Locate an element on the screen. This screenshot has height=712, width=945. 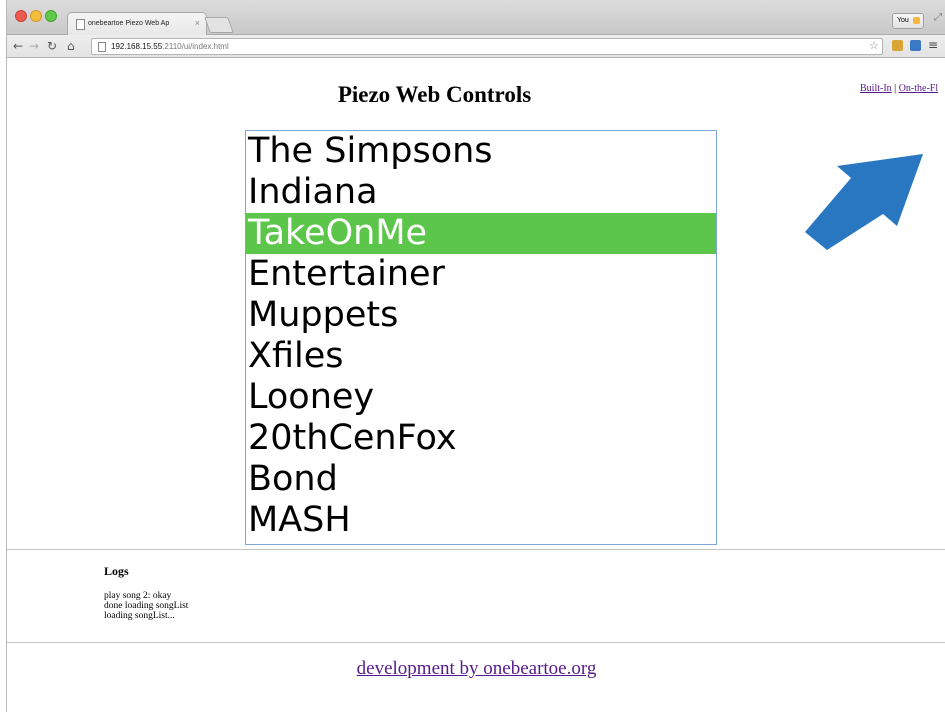
tab-close-button: × is located at coordinates (197, 23).